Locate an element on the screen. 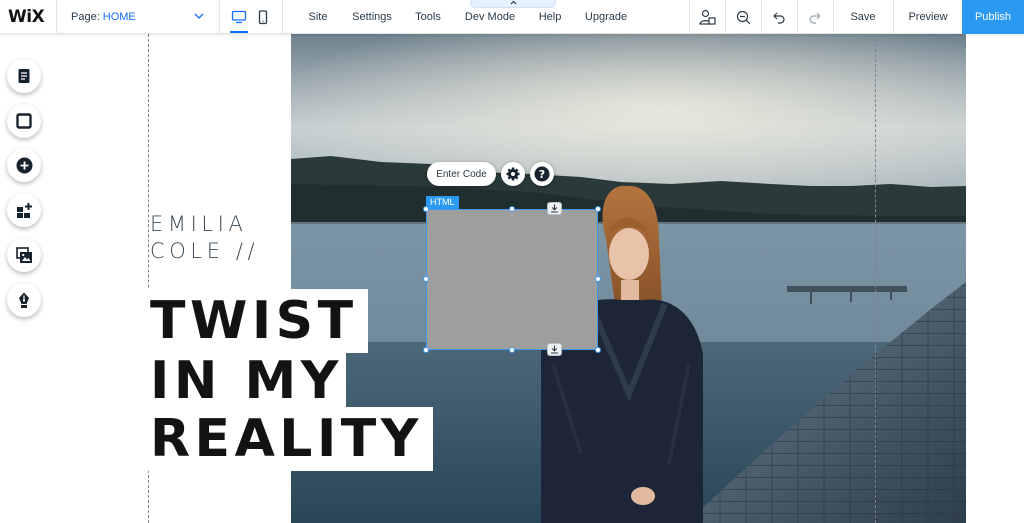  person-icon is located at coordinates (707, 17).